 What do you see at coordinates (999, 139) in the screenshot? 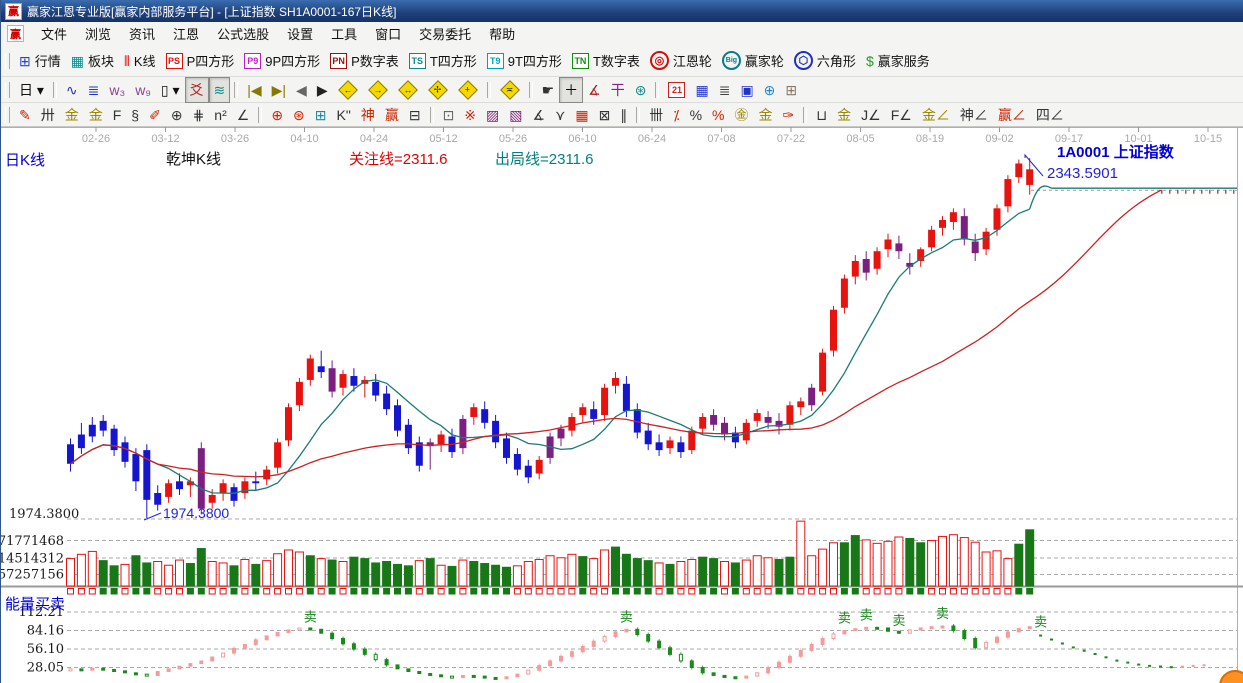
I see `date-tick-label: 09-02` at bounding box center [999, 139].